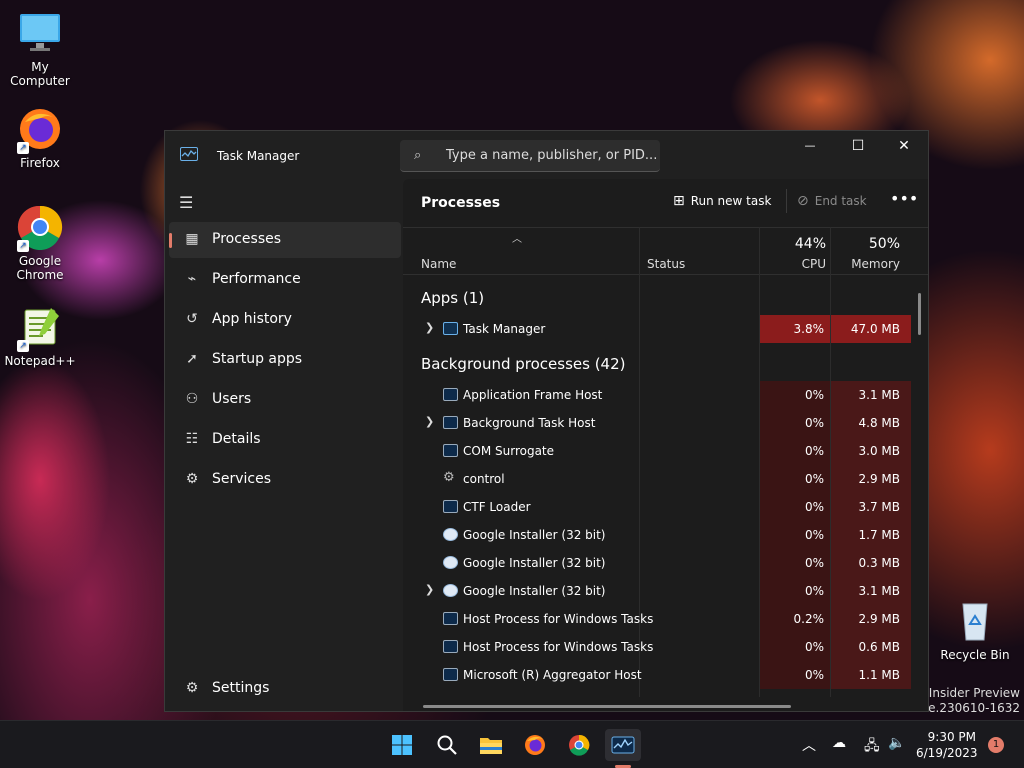 Image resolution: width=1024 pixels, height=768 pixels. I want to click on taskbar-chrome, so click(579, 745).